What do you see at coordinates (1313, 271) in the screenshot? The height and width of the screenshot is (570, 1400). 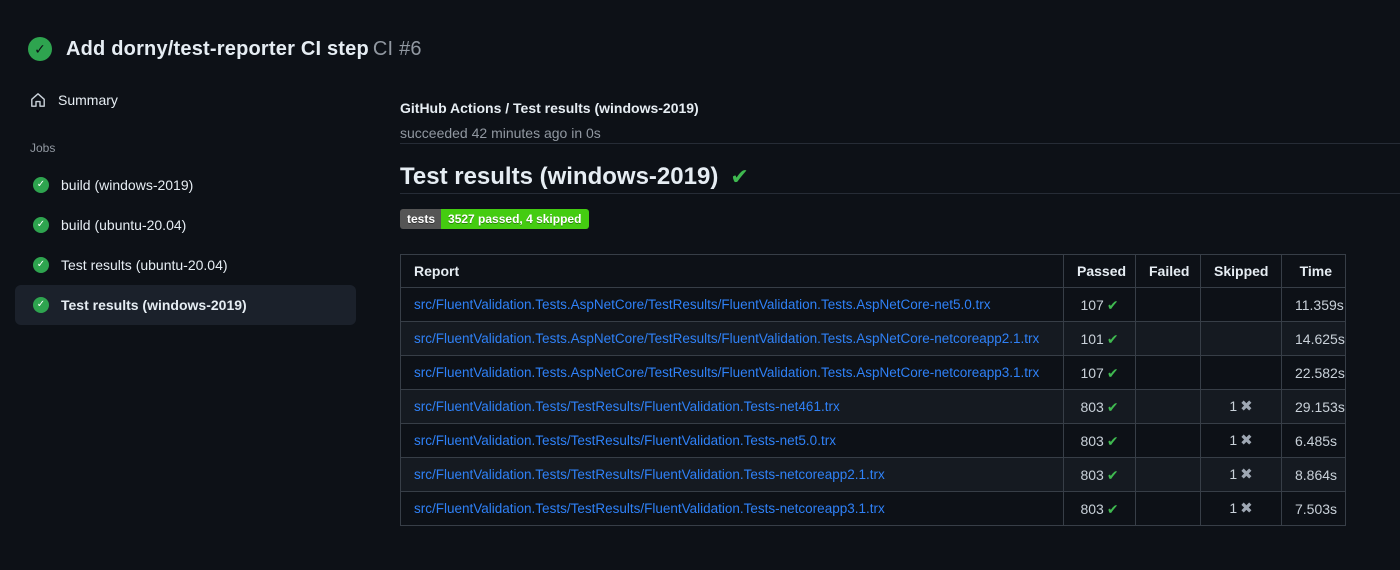 I see `column-header-time: Time` at bounding box center [1313, 271].